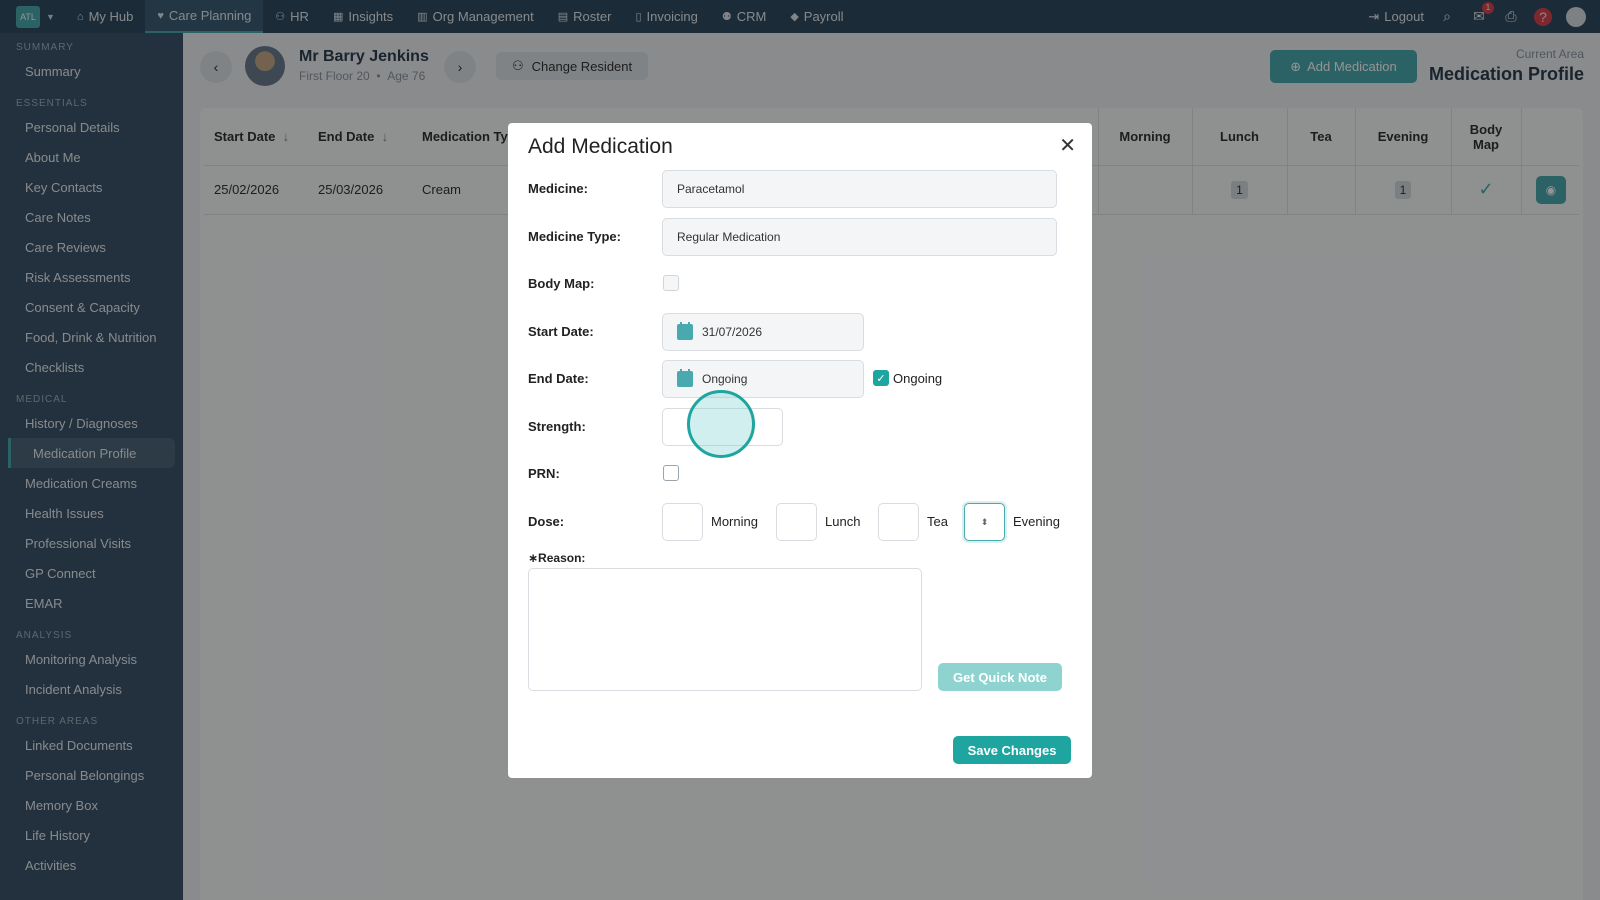 Image resolution: width=1600 pixels, height=900 pixels. Describe the element at coordinates (600, 146) in the screenshot. I see `modal-title: Add Medication` at that location.